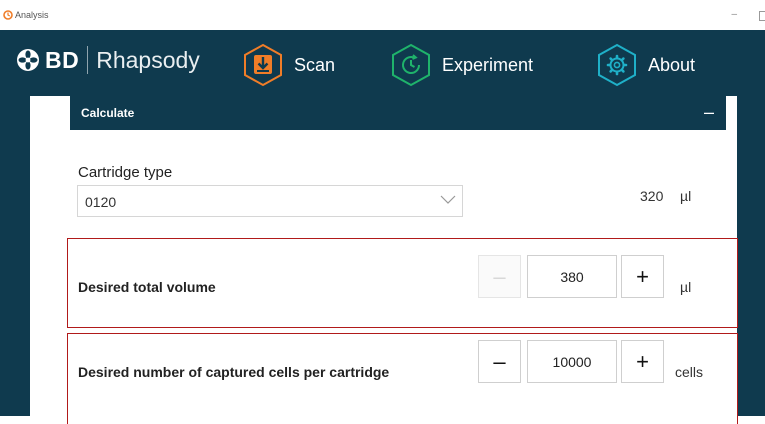 This screenshot has height=424, width=765. I want to click on brand-bd: BD, so click(62, 59).